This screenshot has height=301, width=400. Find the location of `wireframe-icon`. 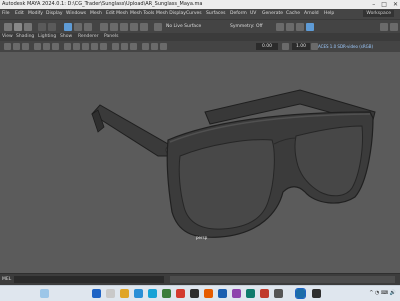

wireframe-icon is located at coordinates (67, 46).